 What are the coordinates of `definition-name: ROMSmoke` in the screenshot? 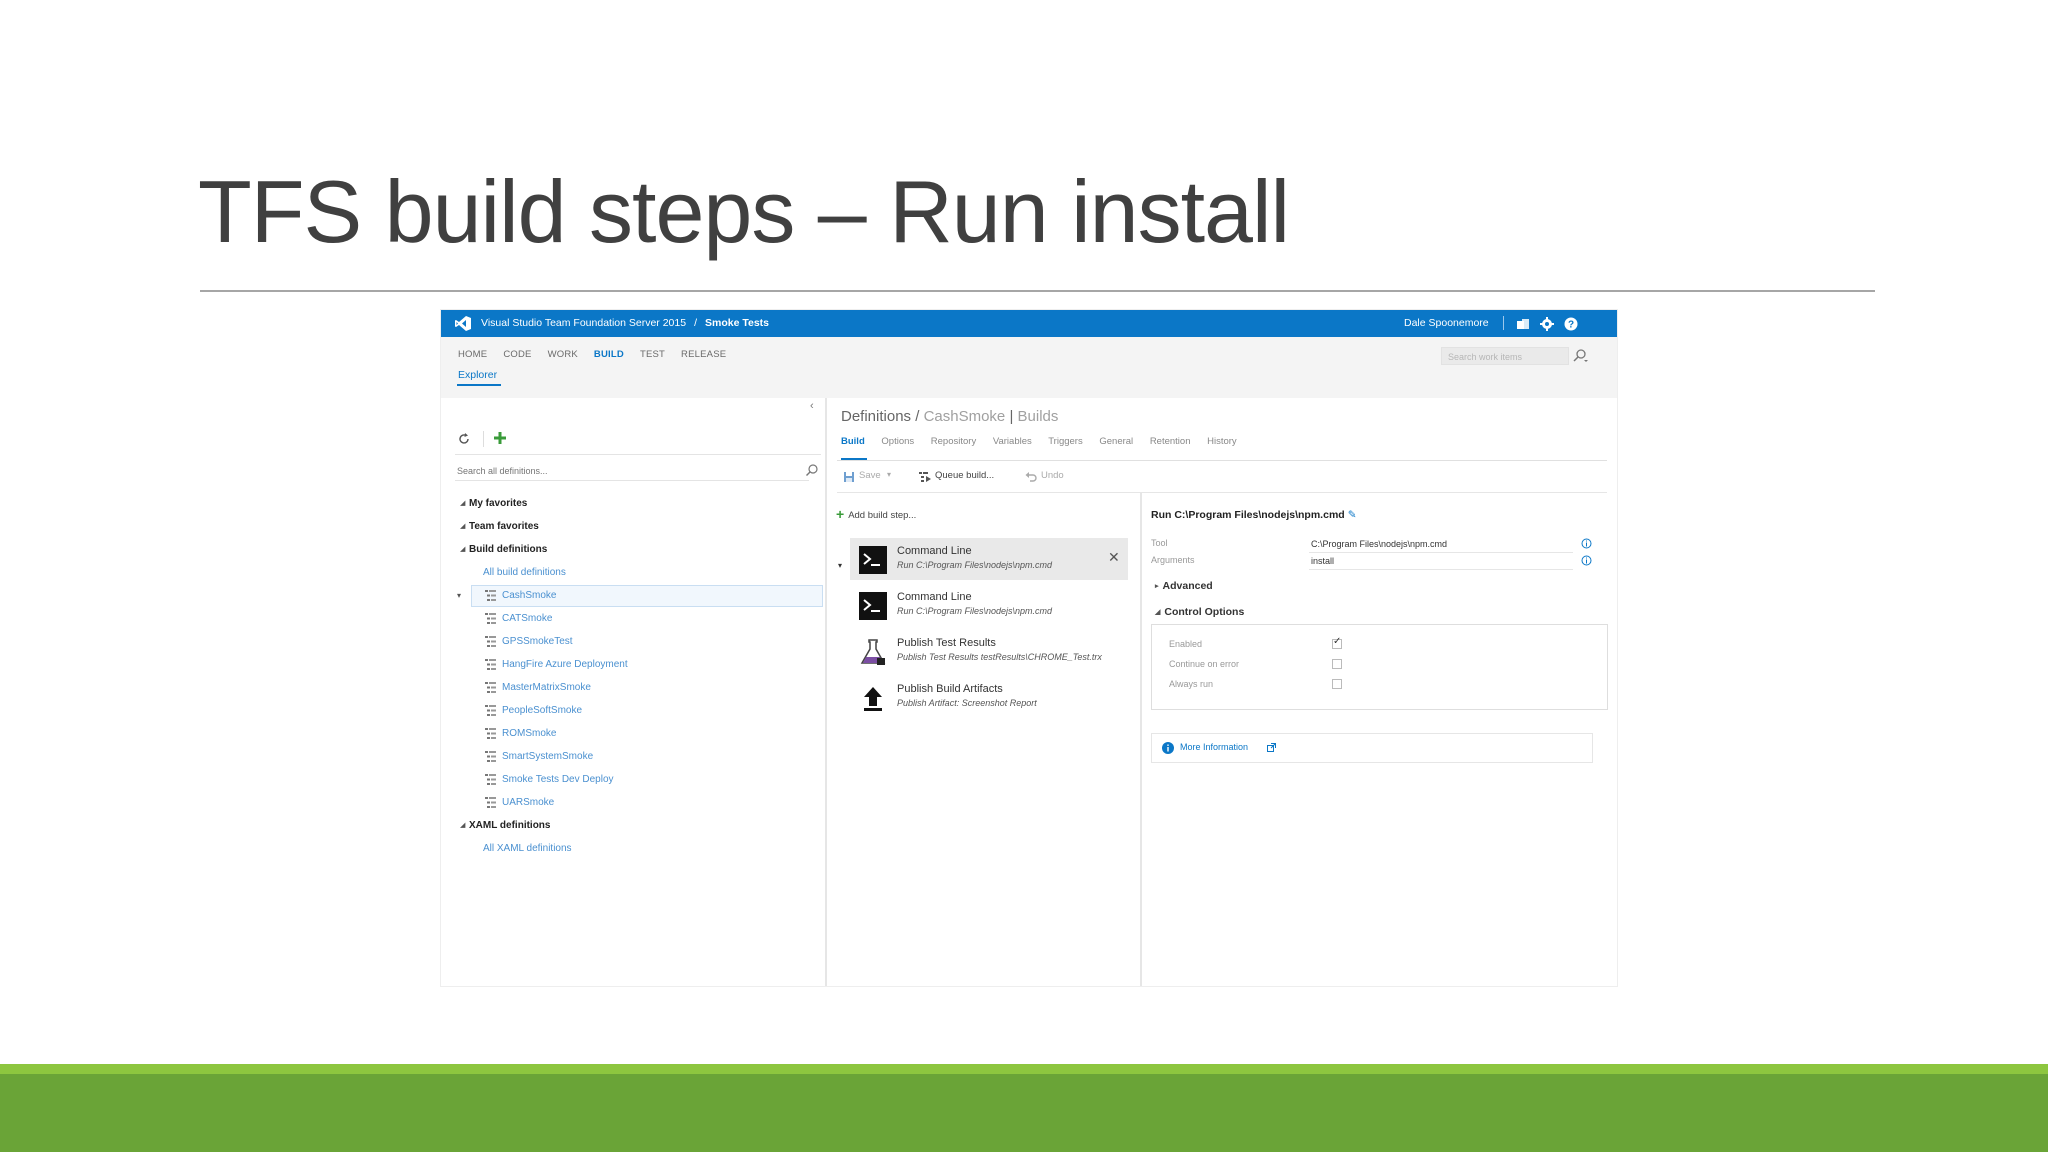 It's located at (529, 733).